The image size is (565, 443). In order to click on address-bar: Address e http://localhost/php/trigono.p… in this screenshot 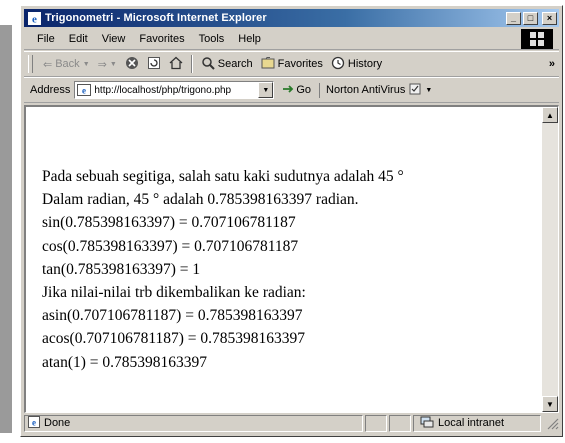, I will do `click(291, 90)`.